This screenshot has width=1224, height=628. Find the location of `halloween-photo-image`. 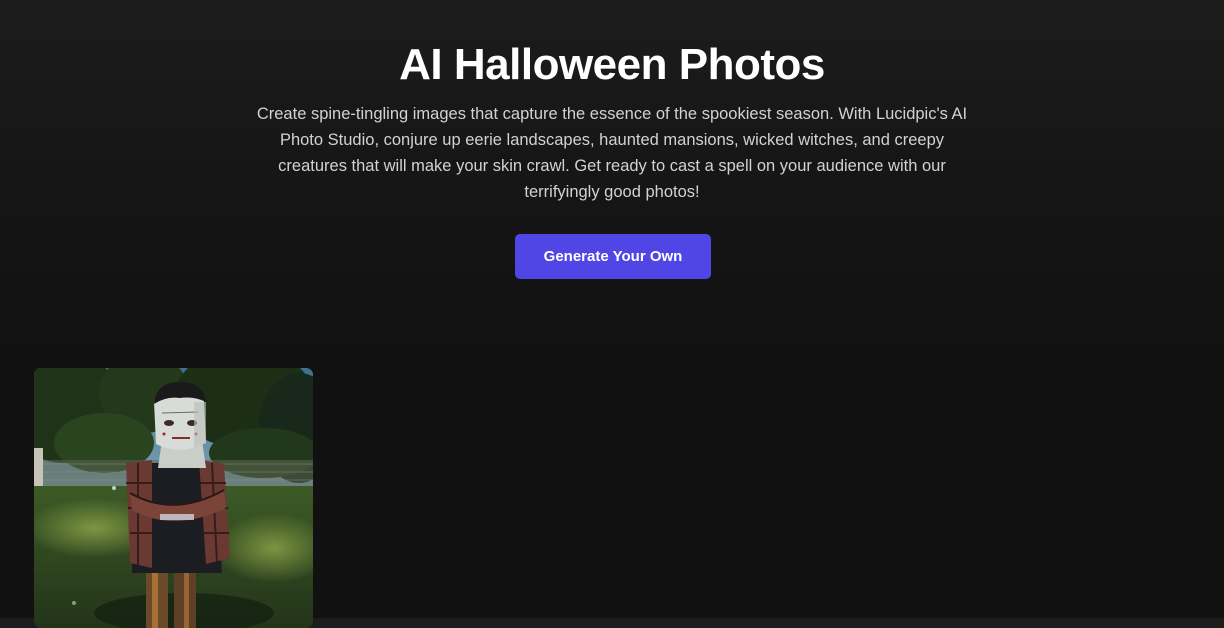

halloween-photo-image is located at coordinates (173, 498).